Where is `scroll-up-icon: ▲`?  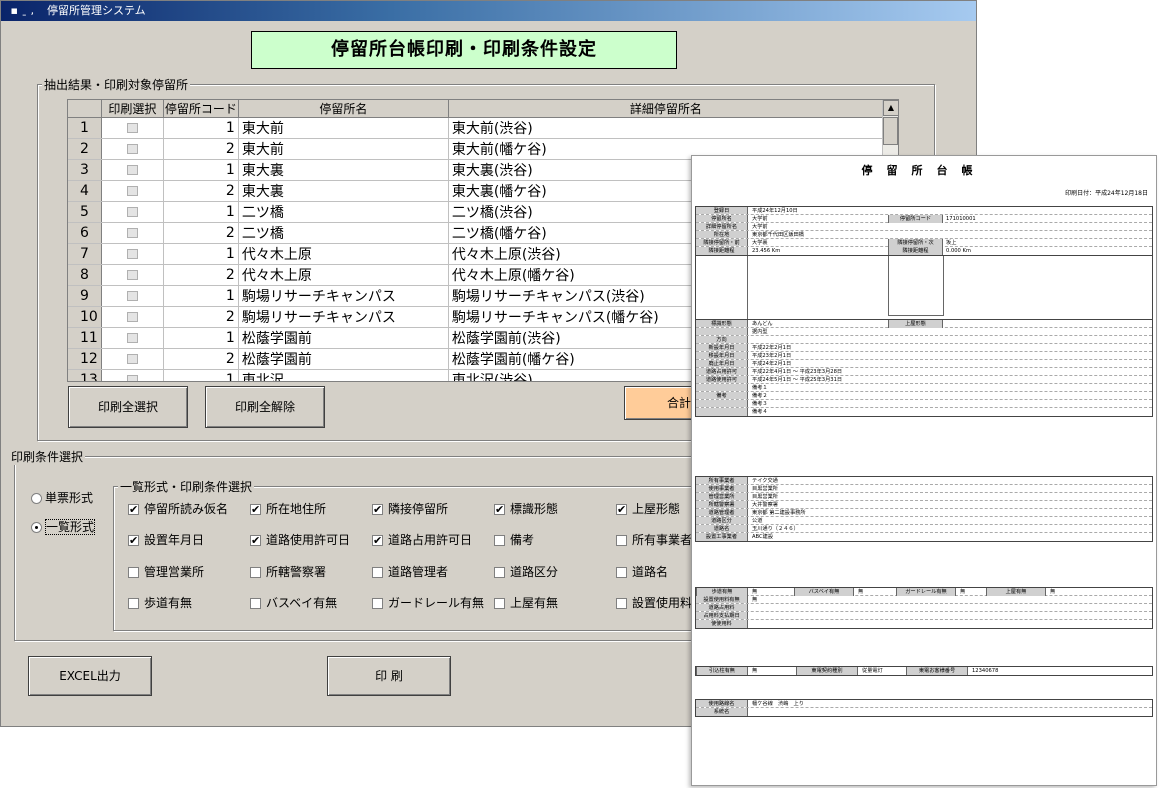 scroll-up-icon: ▲ is located at coordinates (890, 108).